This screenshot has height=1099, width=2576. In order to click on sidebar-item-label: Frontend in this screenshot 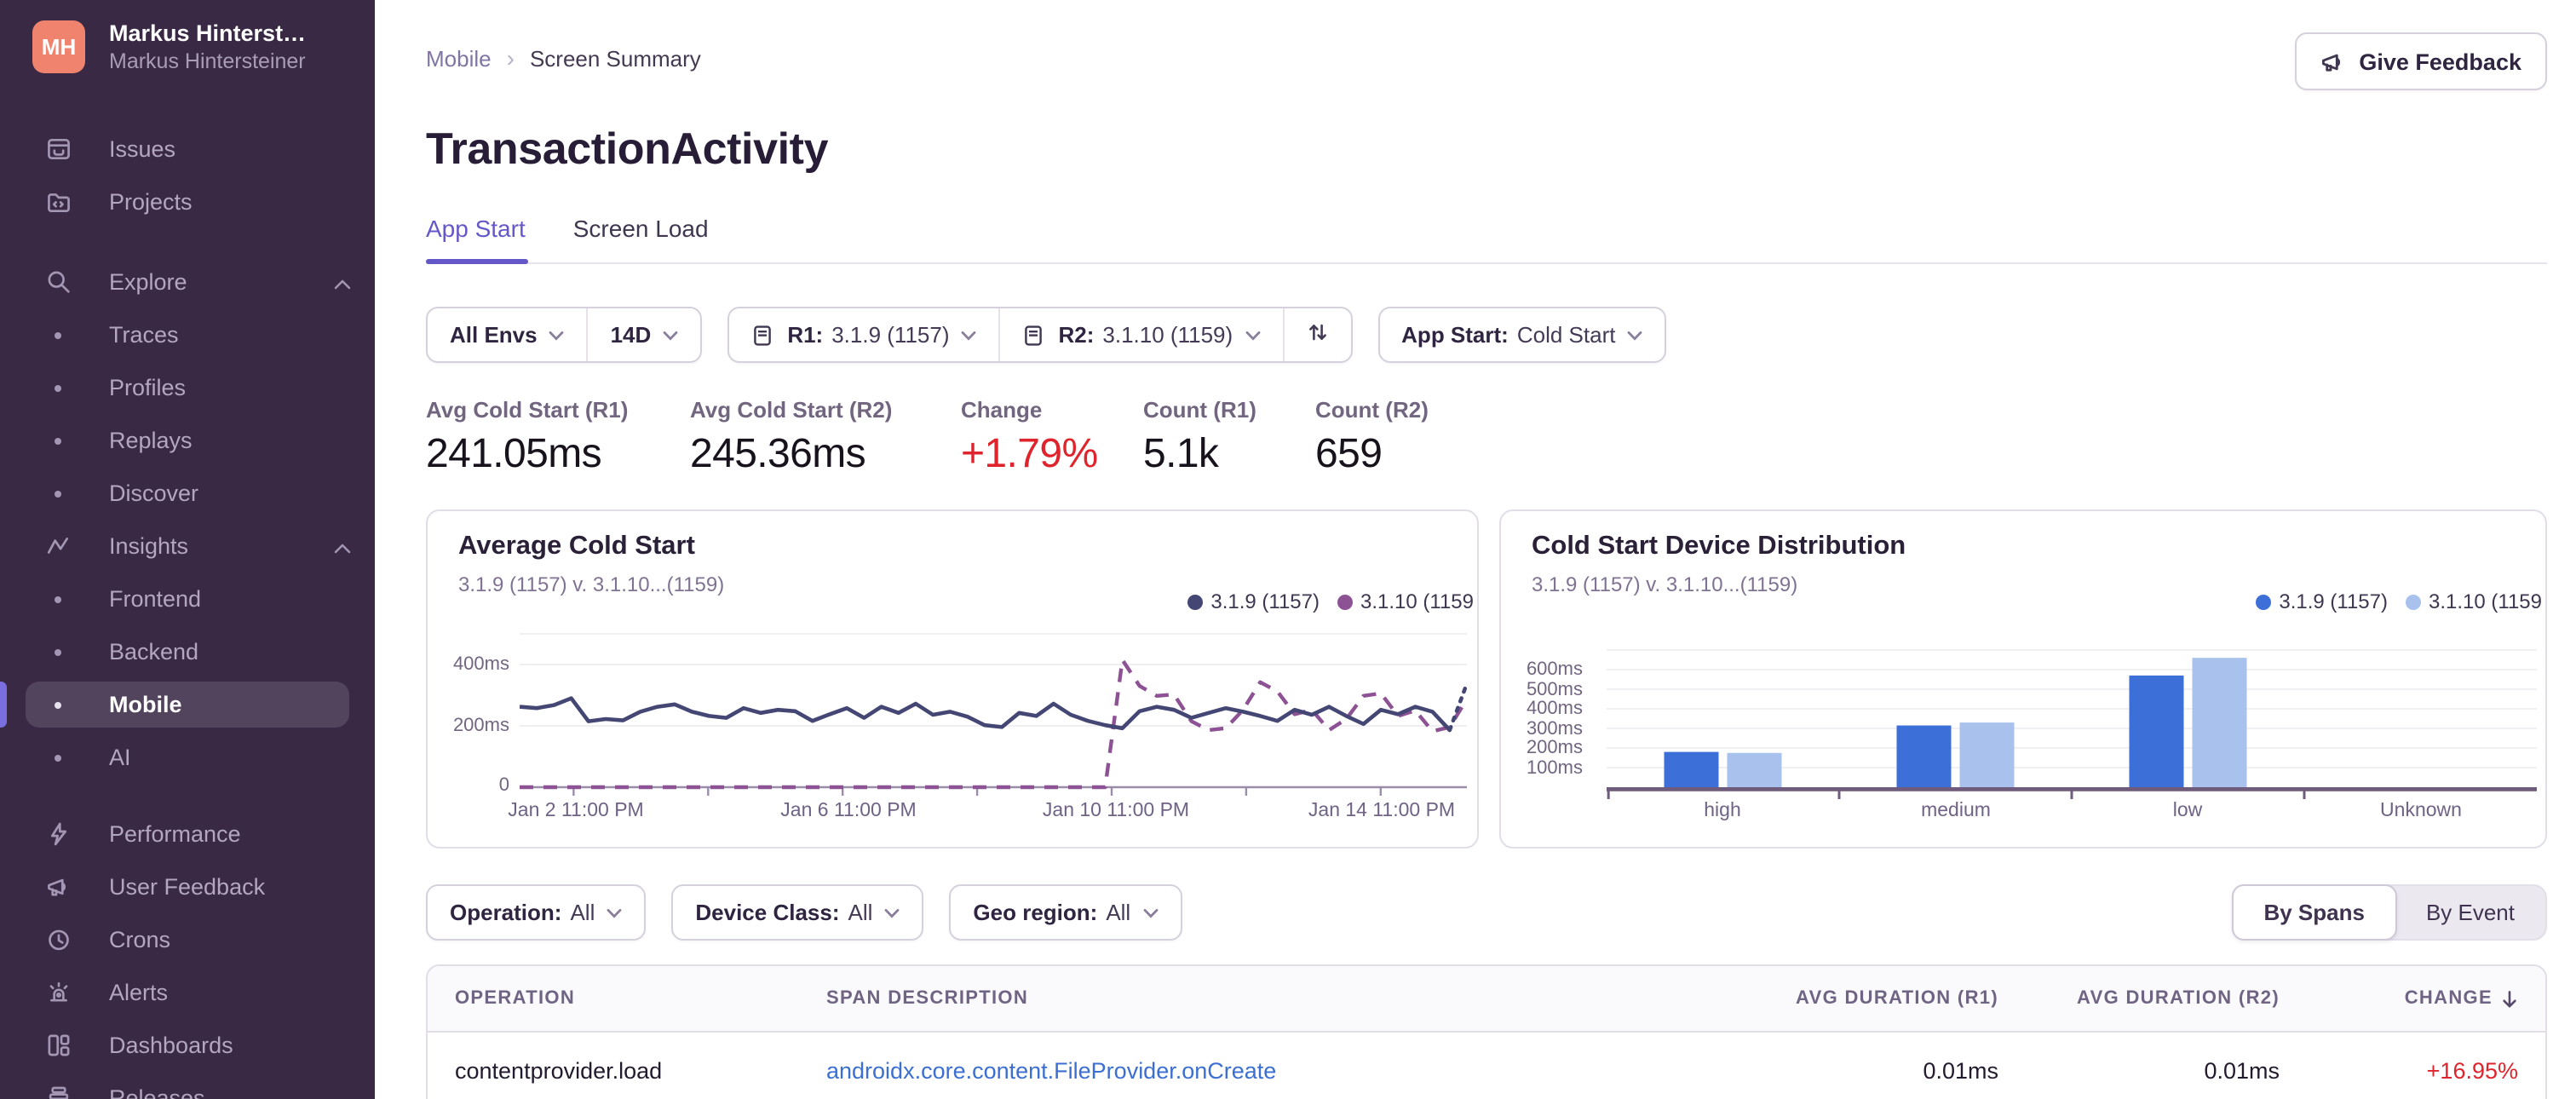, I will do `click(156, 599)`.